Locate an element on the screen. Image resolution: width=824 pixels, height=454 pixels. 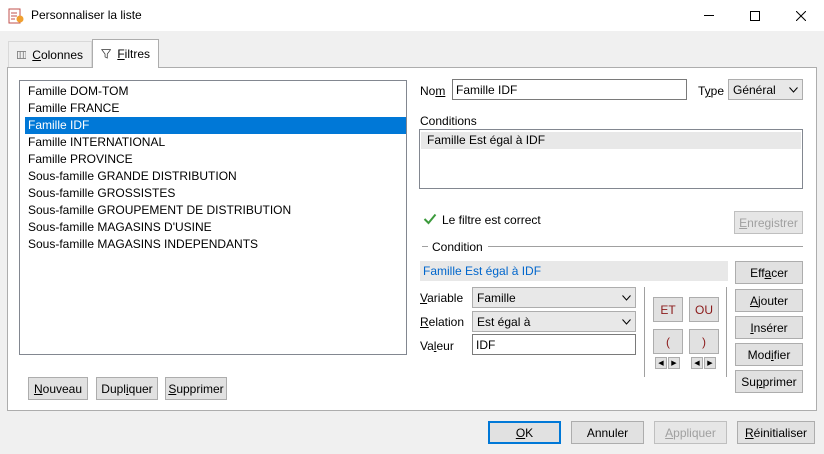
close-icon is located at coordinates (801, 15).